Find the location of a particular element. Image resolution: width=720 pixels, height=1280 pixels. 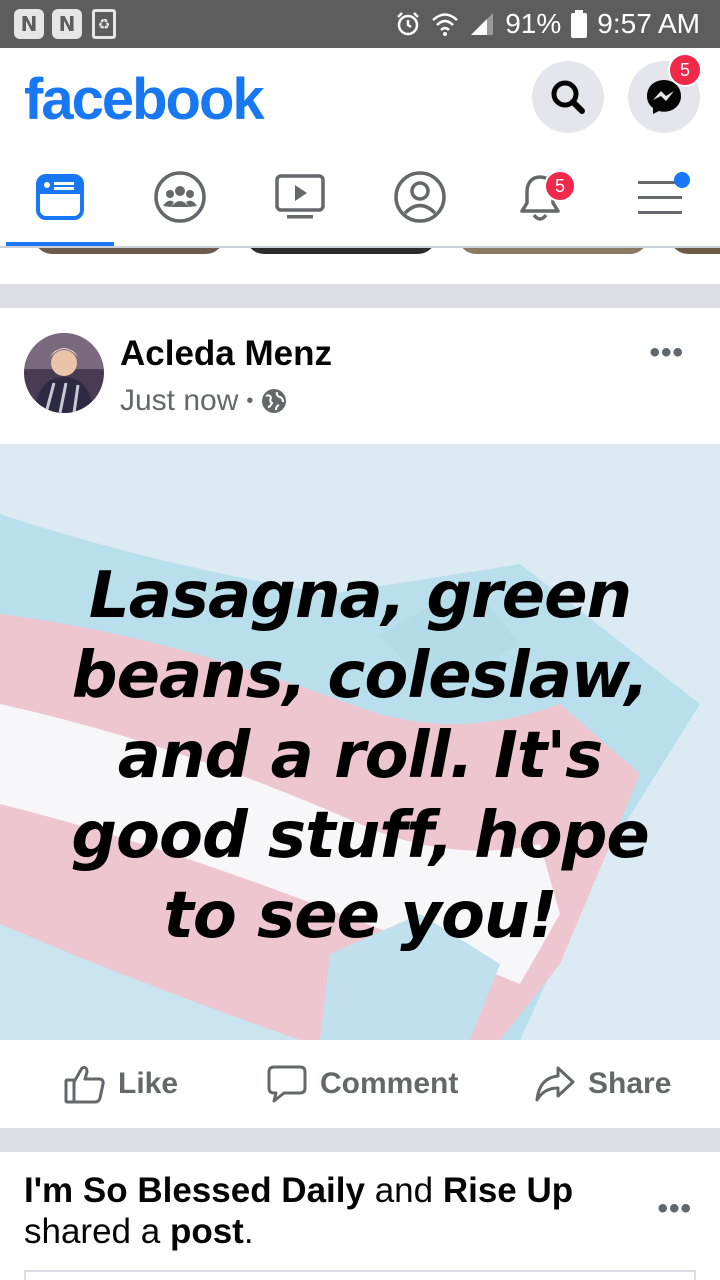

post-actions: Like Comment Share is located at coordinates (360, 1084).